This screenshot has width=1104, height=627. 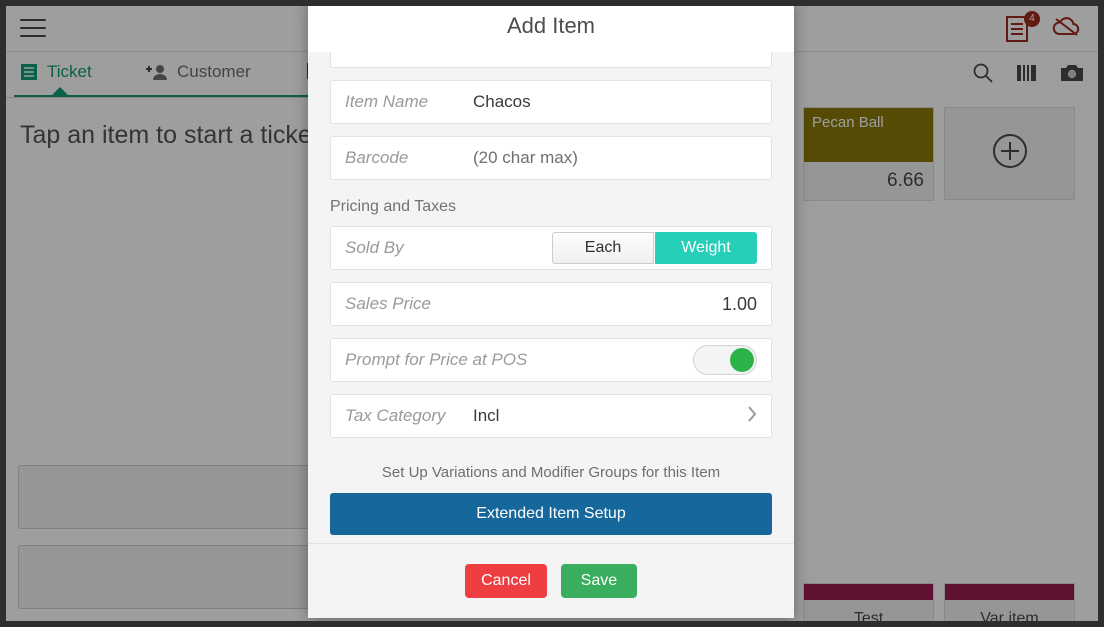 What do you see at coordinates (388, 303) in the screenshot?
I see `sales-price-label: Sales Price` at bounding box center [388, 303].